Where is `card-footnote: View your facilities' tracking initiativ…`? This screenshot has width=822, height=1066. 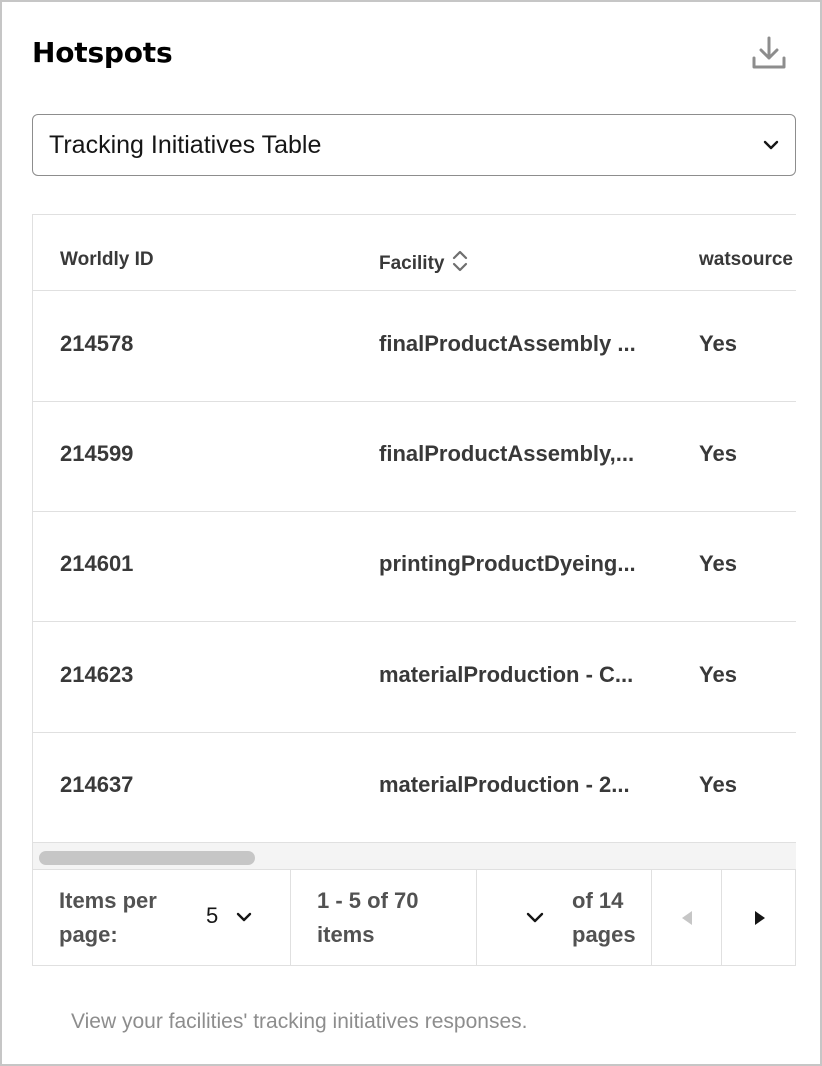
card-footnote: View your facilities' tracking initiativ… is located at coordinates (299, 1021).